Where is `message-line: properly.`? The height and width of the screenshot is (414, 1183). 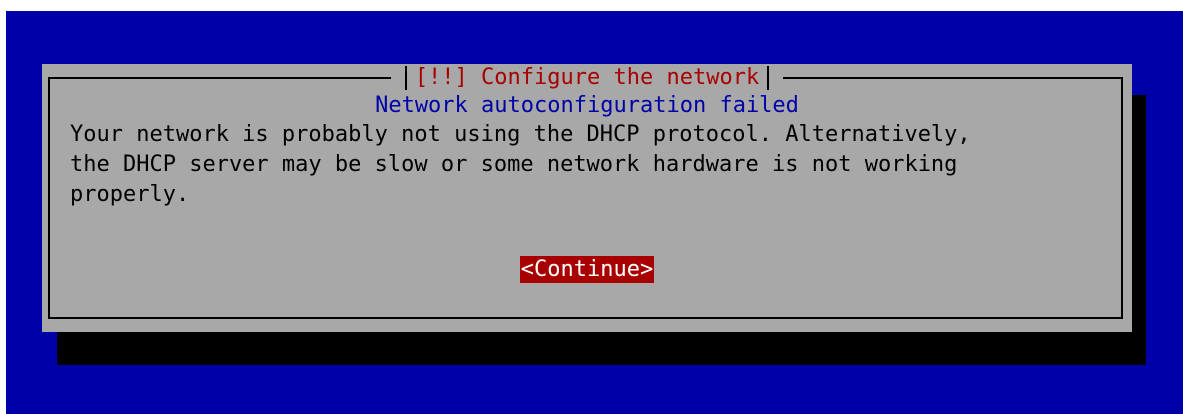
message-line: properly. is located at coordinates (130, 194).